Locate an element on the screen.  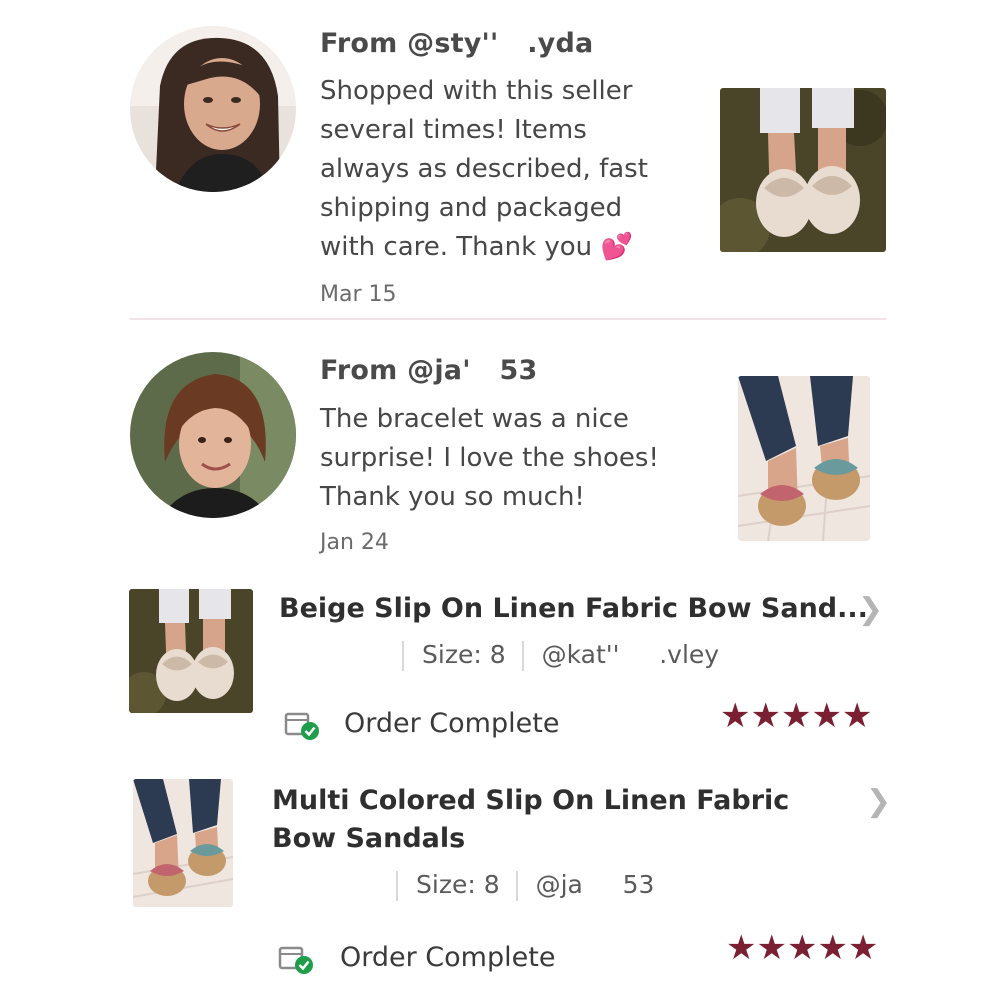
woman-smiling-avatar-icon is located at coordinates (213, 109).